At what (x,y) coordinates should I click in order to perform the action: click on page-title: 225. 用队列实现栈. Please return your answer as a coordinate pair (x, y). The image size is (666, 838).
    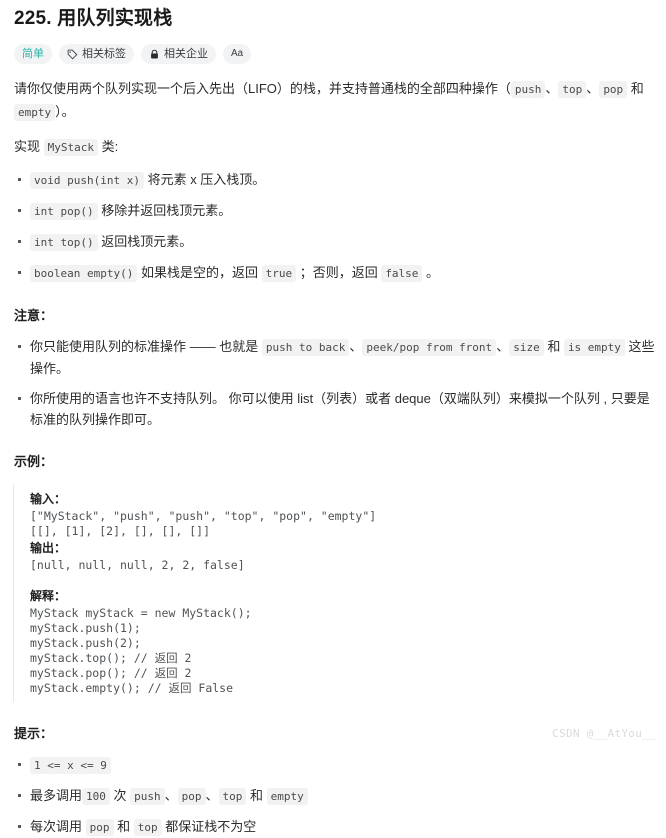
    Looking at the image, I should click on (93, 18).